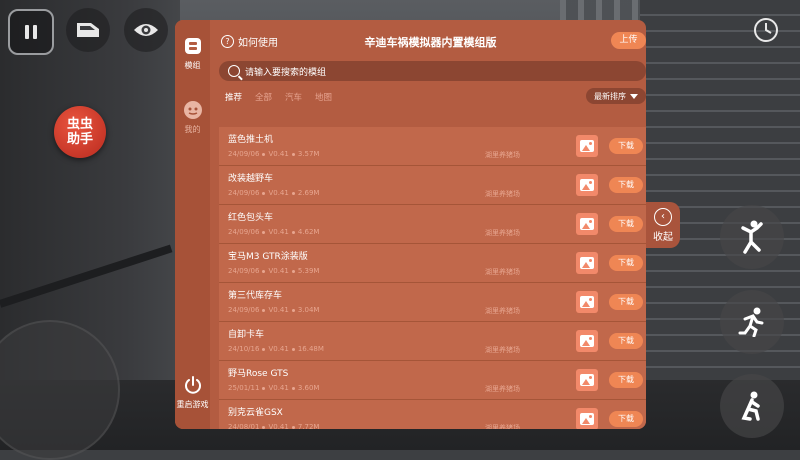 The image size is (800, 460). I want to click on mod-meta: 24/09/06 V0.41 2.69M, so click(273, 193).